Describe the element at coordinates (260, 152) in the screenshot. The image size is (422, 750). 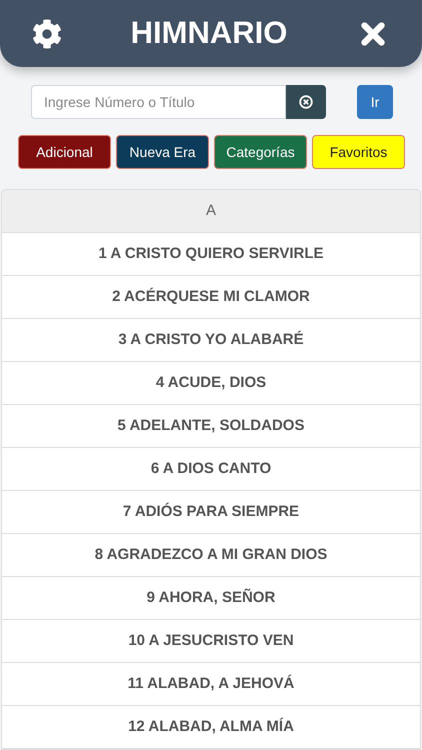
I see `category-button: Categorías` at that location.